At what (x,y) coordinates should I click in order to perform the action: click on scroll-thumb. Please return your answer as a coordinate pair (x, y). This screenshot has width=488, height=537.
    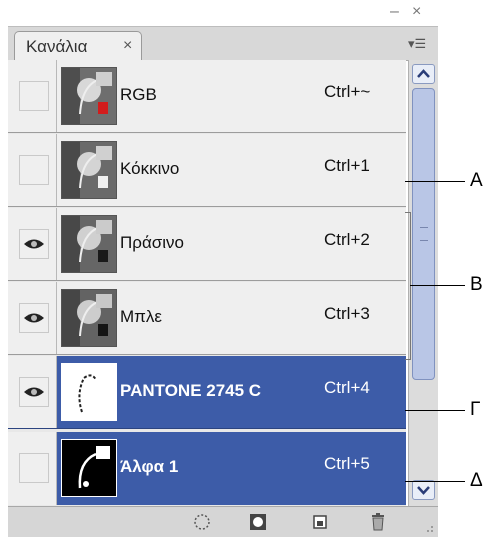
    Looking at the image, I should click on (423, 234).